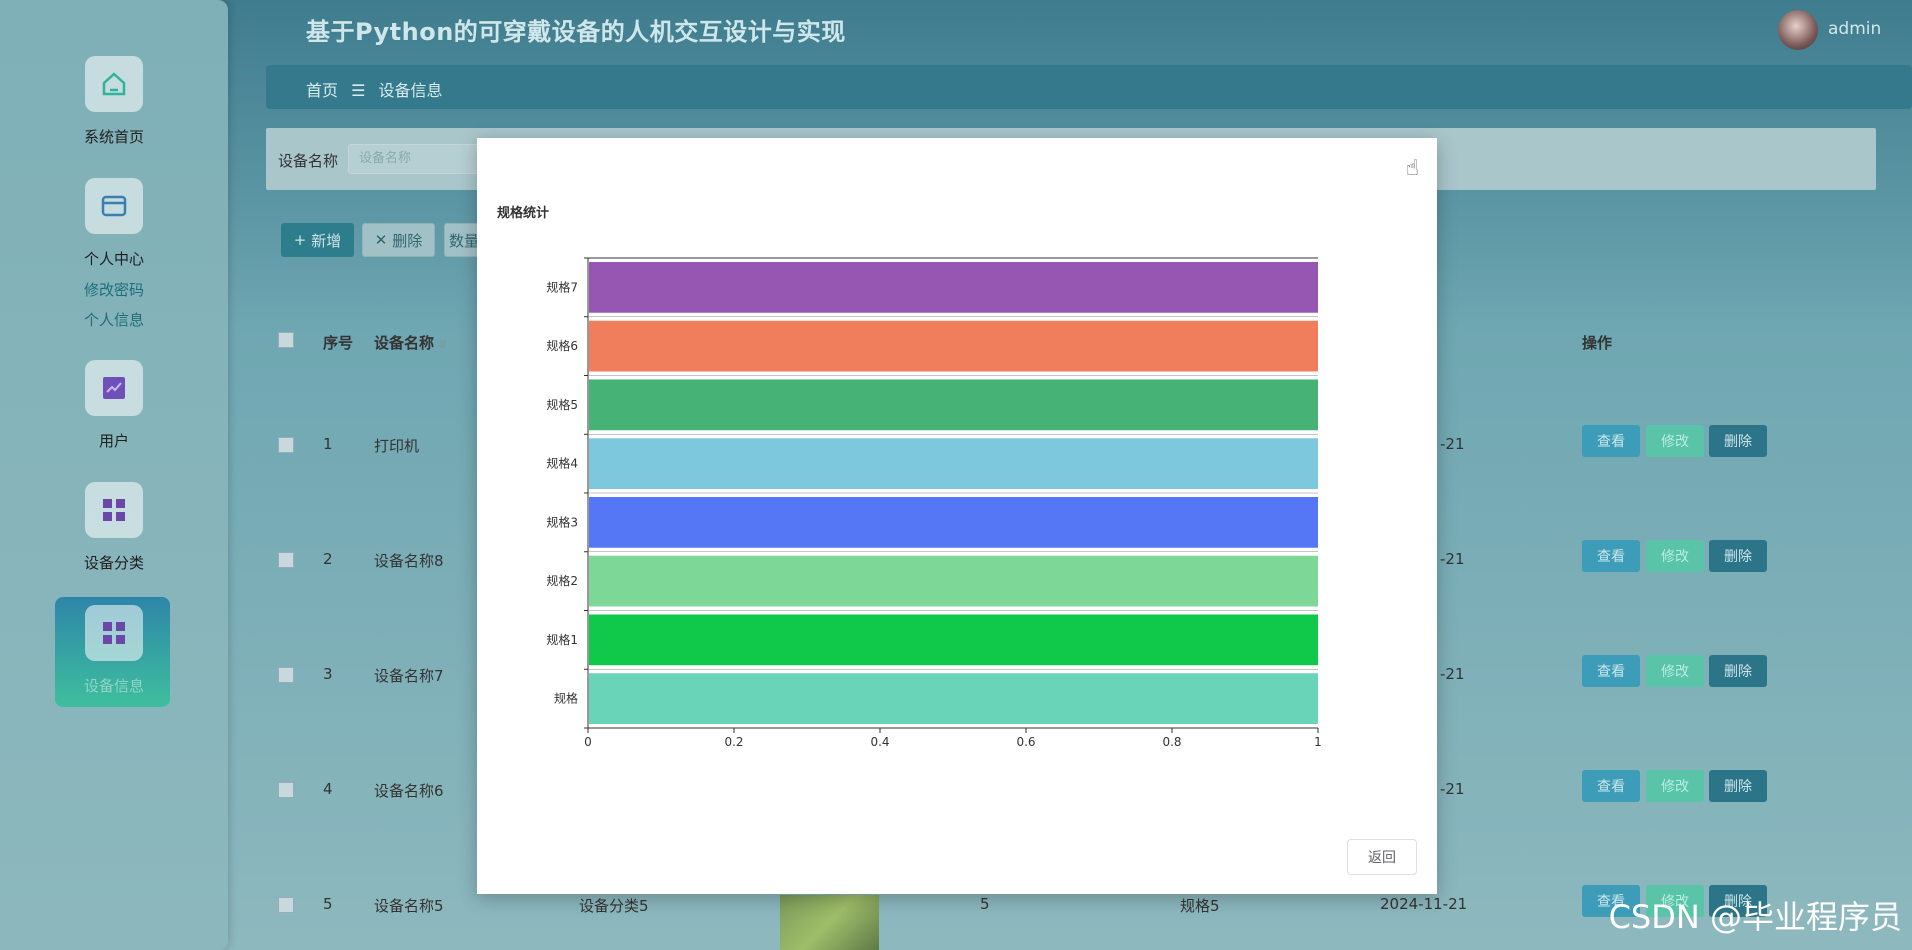 The height and width of the screenshot is (950, 1912). Describe the element at coordinates (328, 444) in the screenshot. I see `row-index: 1` at that location.